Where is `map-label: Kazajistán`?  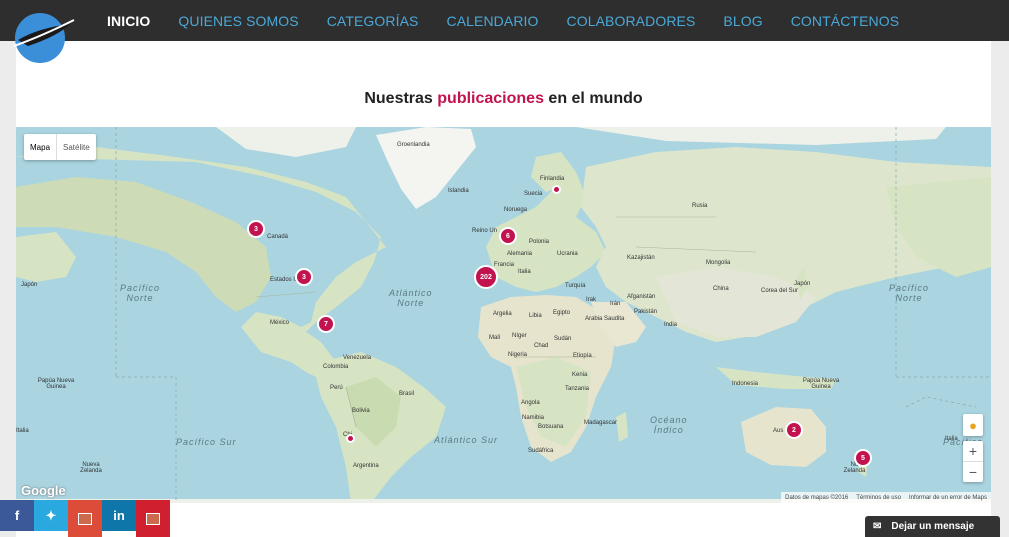
map-label: Kazajistán is located at coordinates (641, 258).